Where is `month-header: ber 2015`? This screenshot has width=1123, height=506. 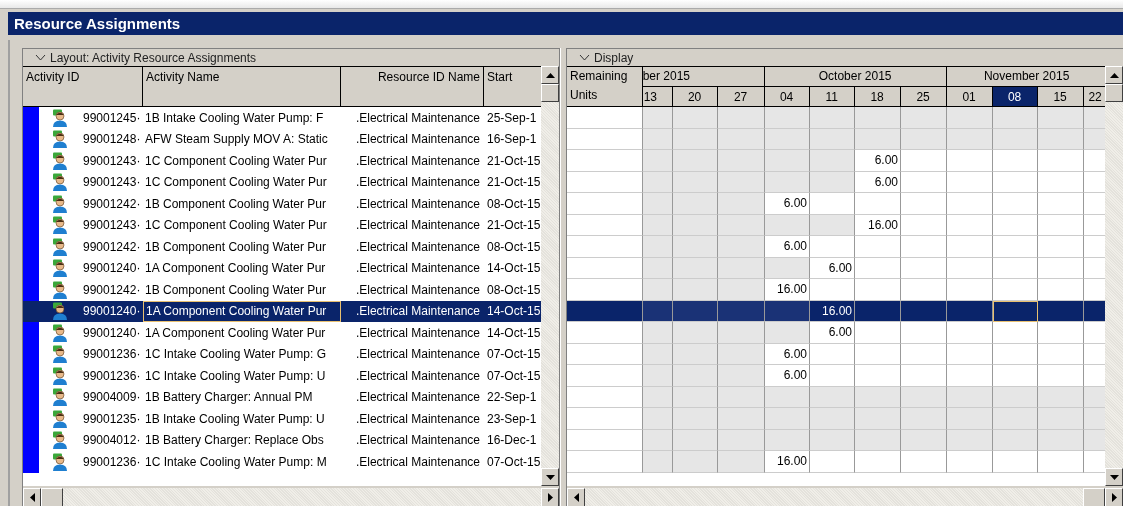 month-header: ber 2015 is located at coordinates (703, 76).